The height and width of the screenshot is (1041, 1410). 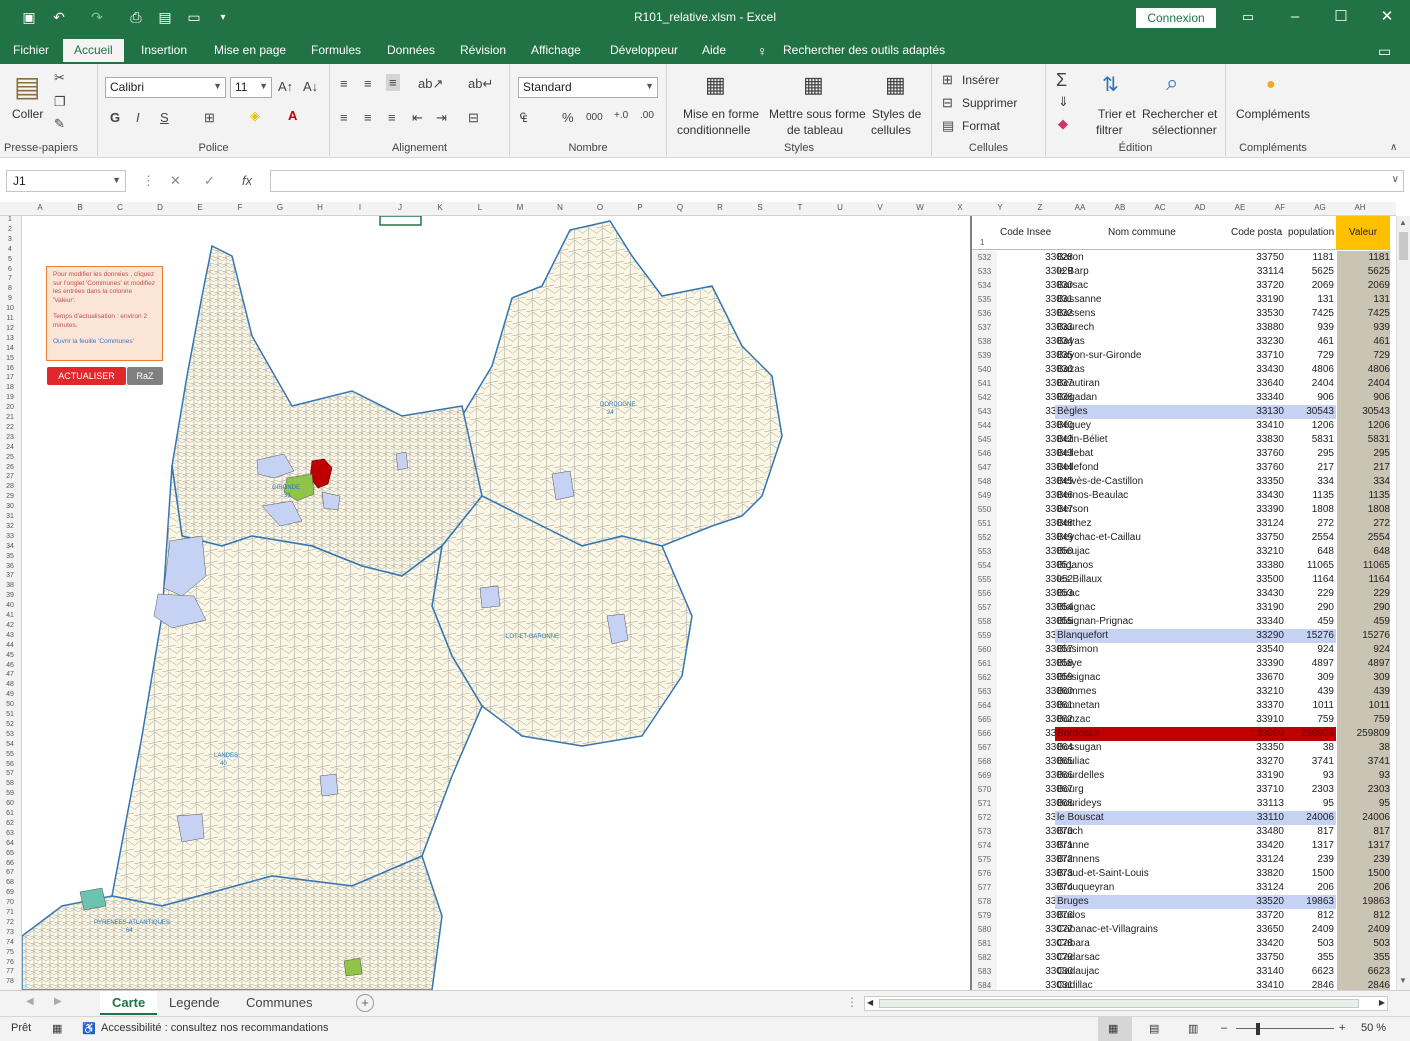 I want to click on cell-valeur: 5831, so click(x=1363, y=440).